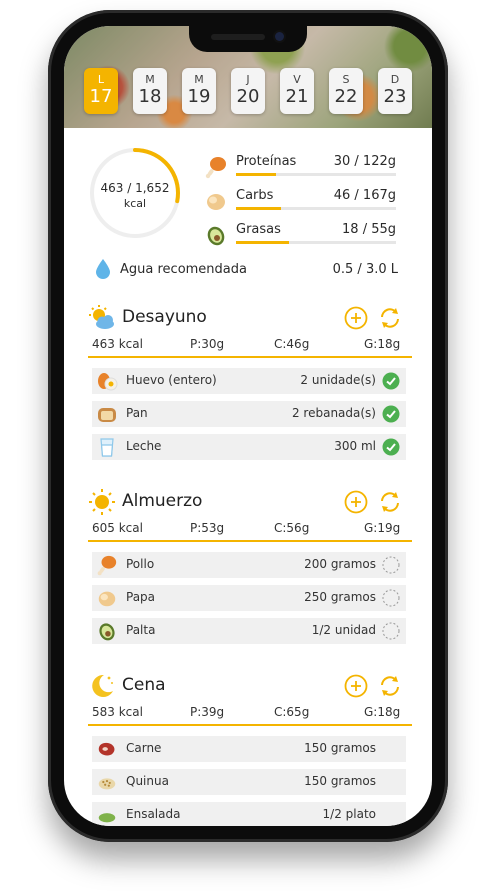 The width and height of the screenshot is (500, 891). I want to click on day-tab: J 20, so click(248, 91).